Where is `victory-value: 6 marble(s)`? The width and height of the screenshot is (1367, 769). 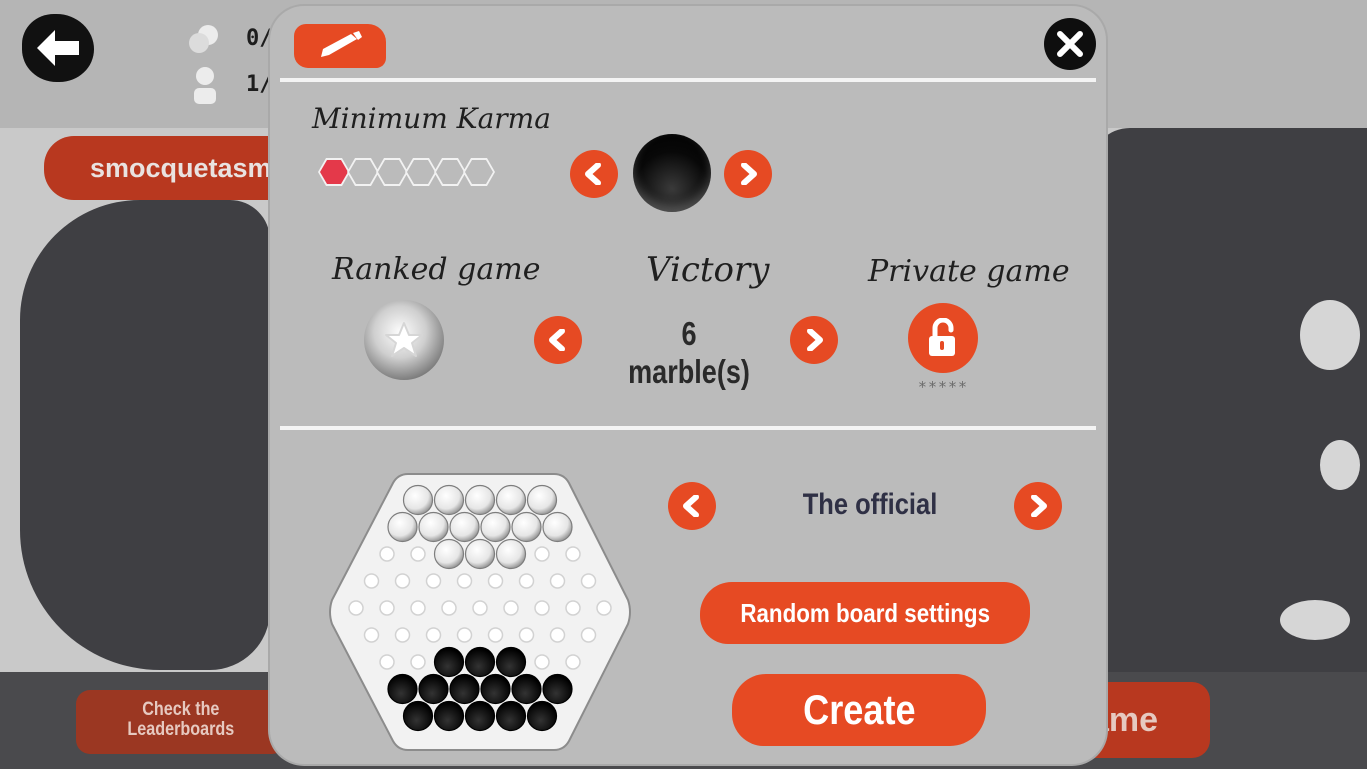
victory-value: 6 marble(s) is located at coordinates (689, 352).